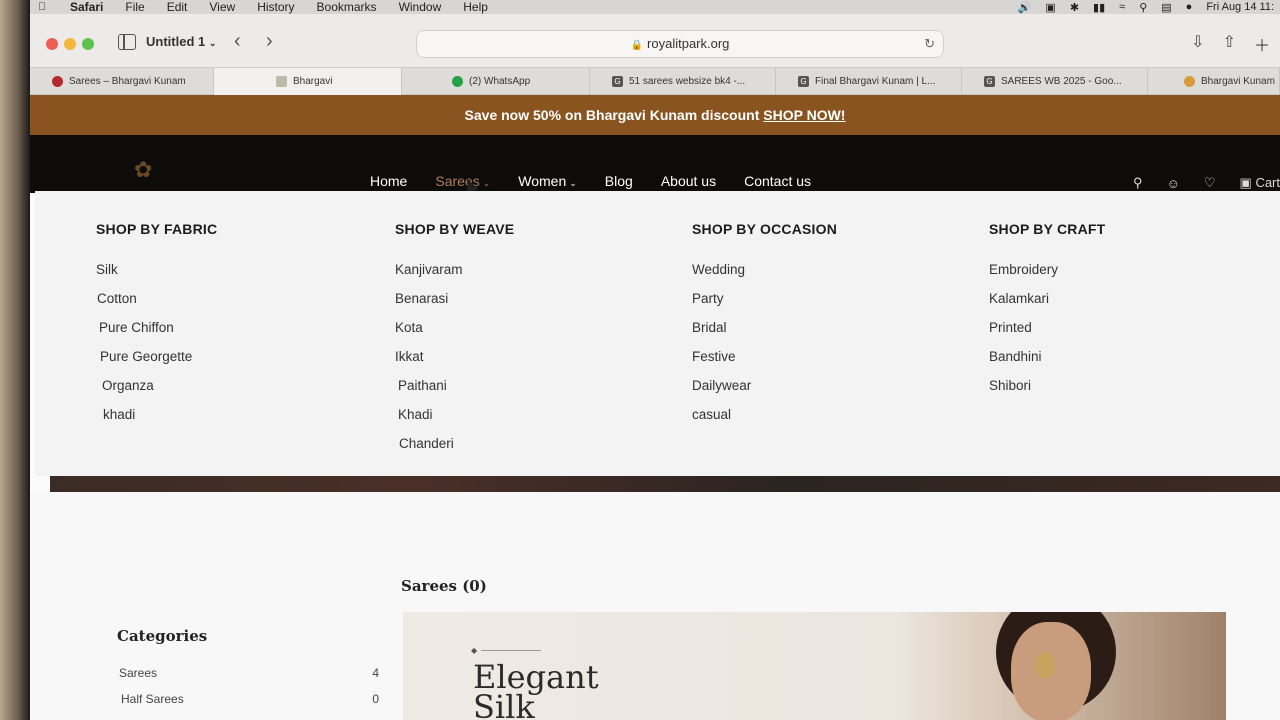  Describe the element at coordinates (156, 385) in the screenshot. I see `menu-link-organza: Organza` at that location.